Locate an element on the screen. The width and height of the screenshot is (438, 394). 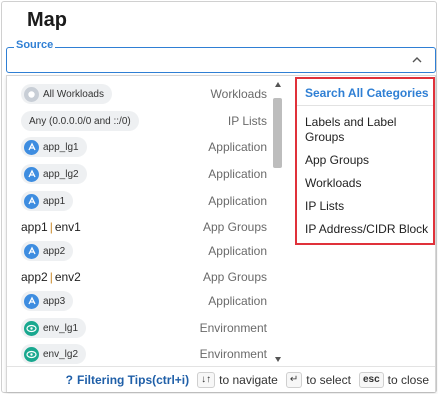
select-hint: to select is located at coordinates (328, 379).